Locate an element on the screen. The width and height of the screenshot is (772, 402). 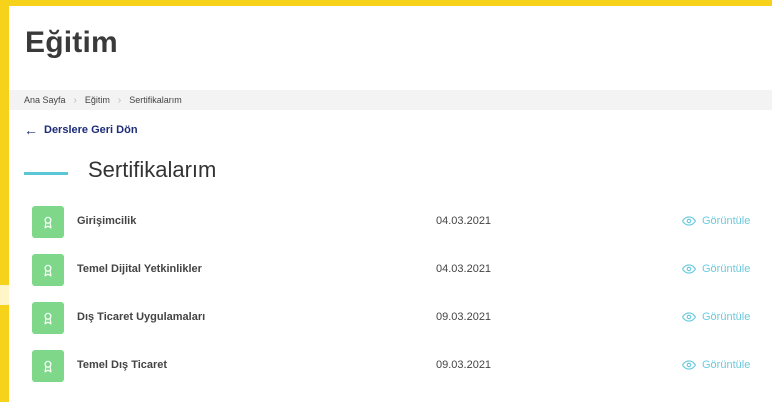
certificate-row: Temel Dış Ticaret 09.03.2021 Görüntüle is located at coordinates (402, 366).